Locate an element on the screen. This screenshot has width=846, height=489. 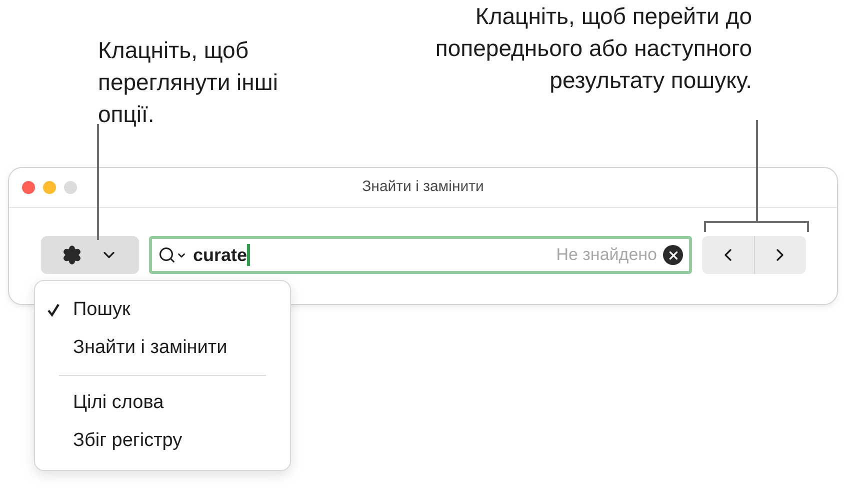
menu-item: Пошук is located at coordinates (162, 310).